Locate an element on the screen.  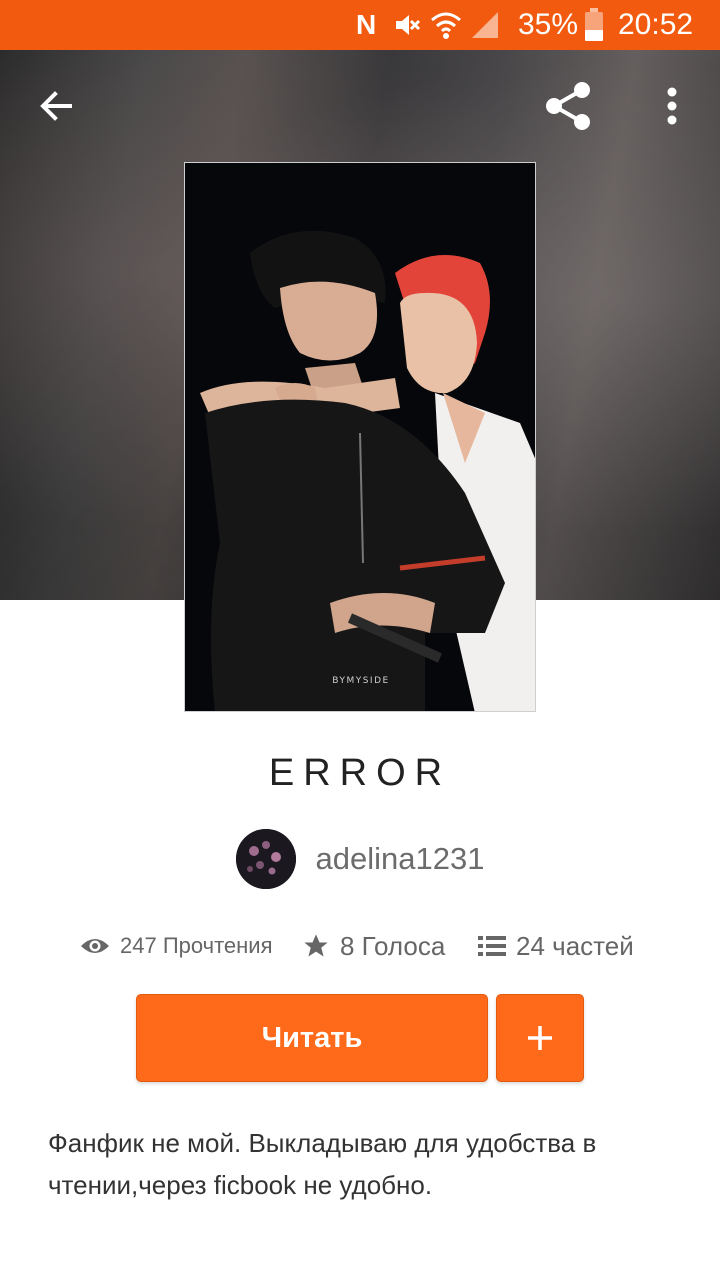
wifi-icon is located at coordinates (446, 25).